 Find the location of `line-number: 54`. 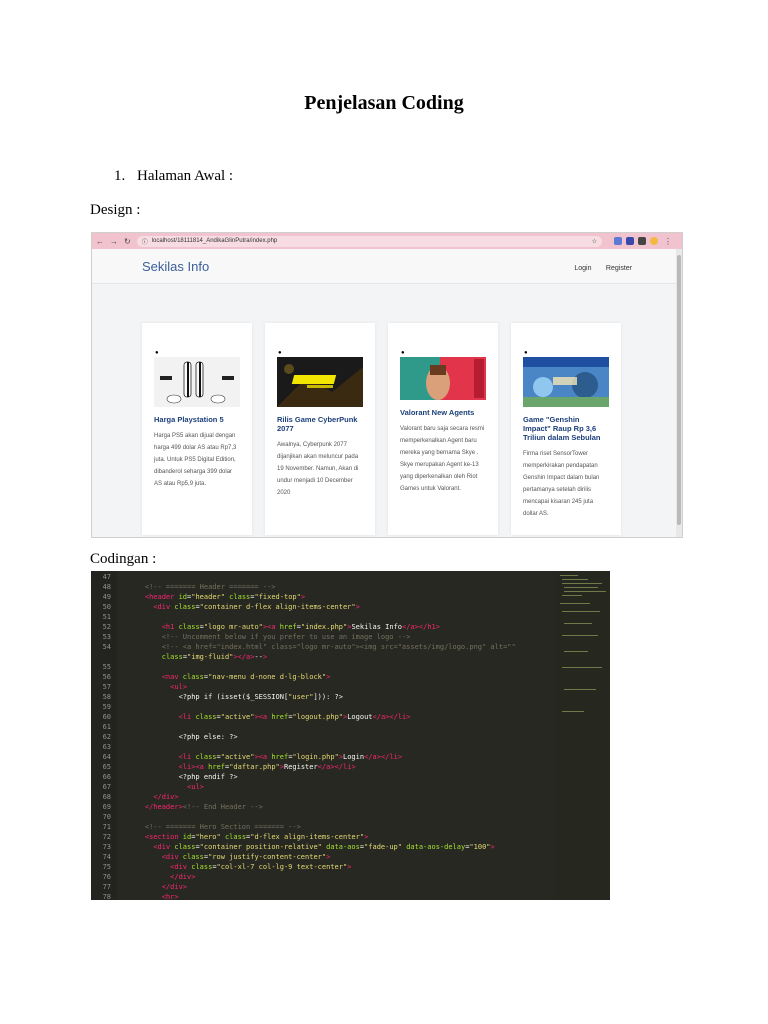

line-number: 54 is located at coordinates (106, 647).